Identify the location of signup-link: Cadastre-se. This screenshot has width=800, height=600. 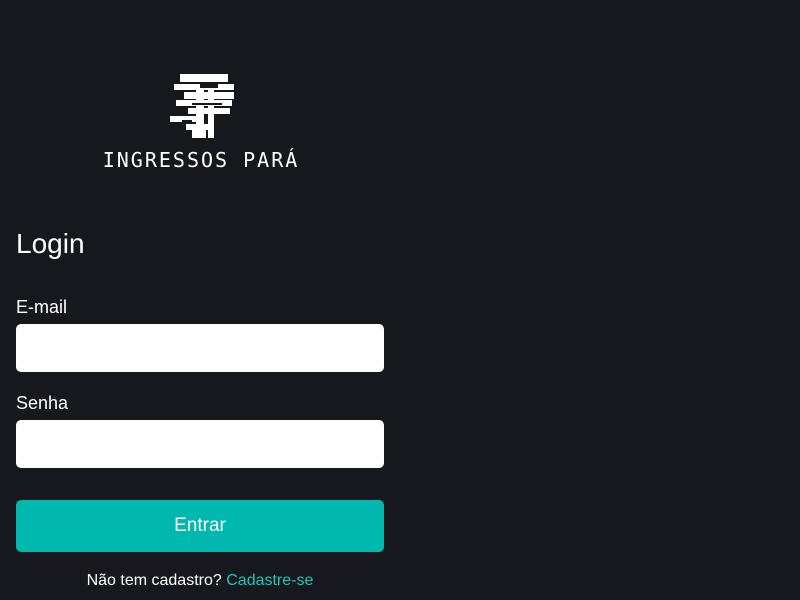
(269, 580).